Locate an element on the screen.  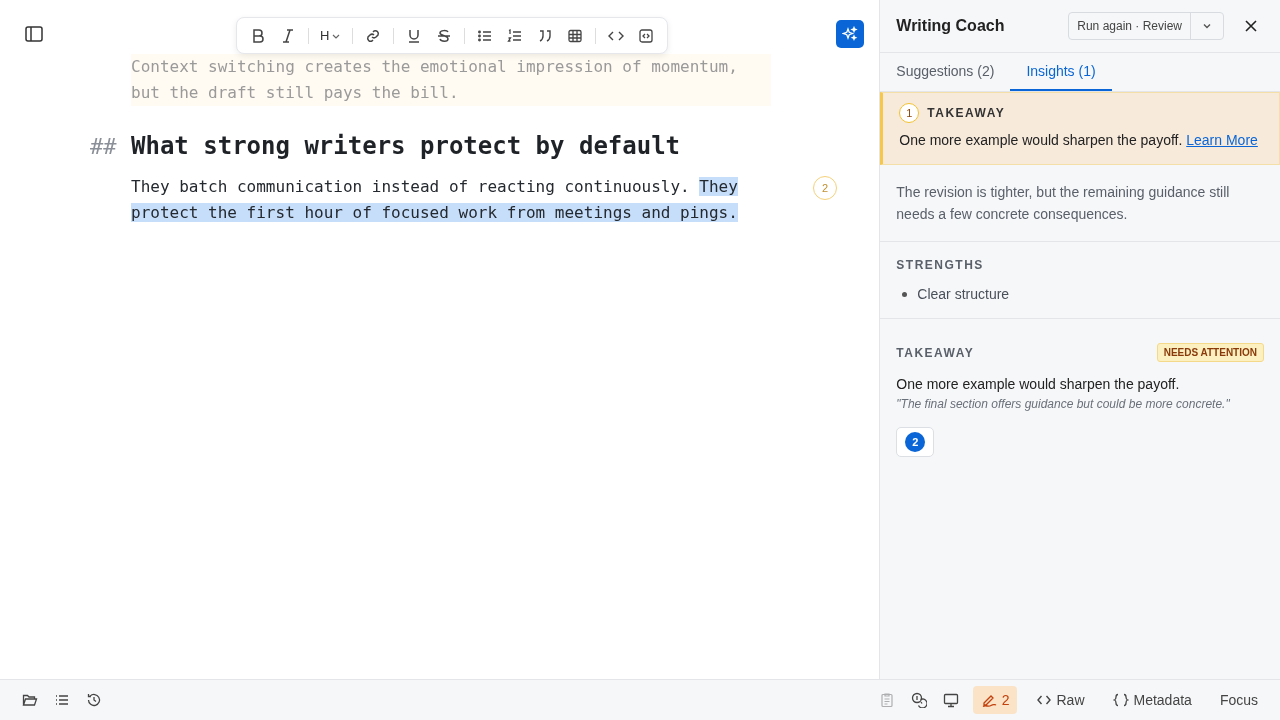
raw-button: Raw is located at coordinates (1061, 700).